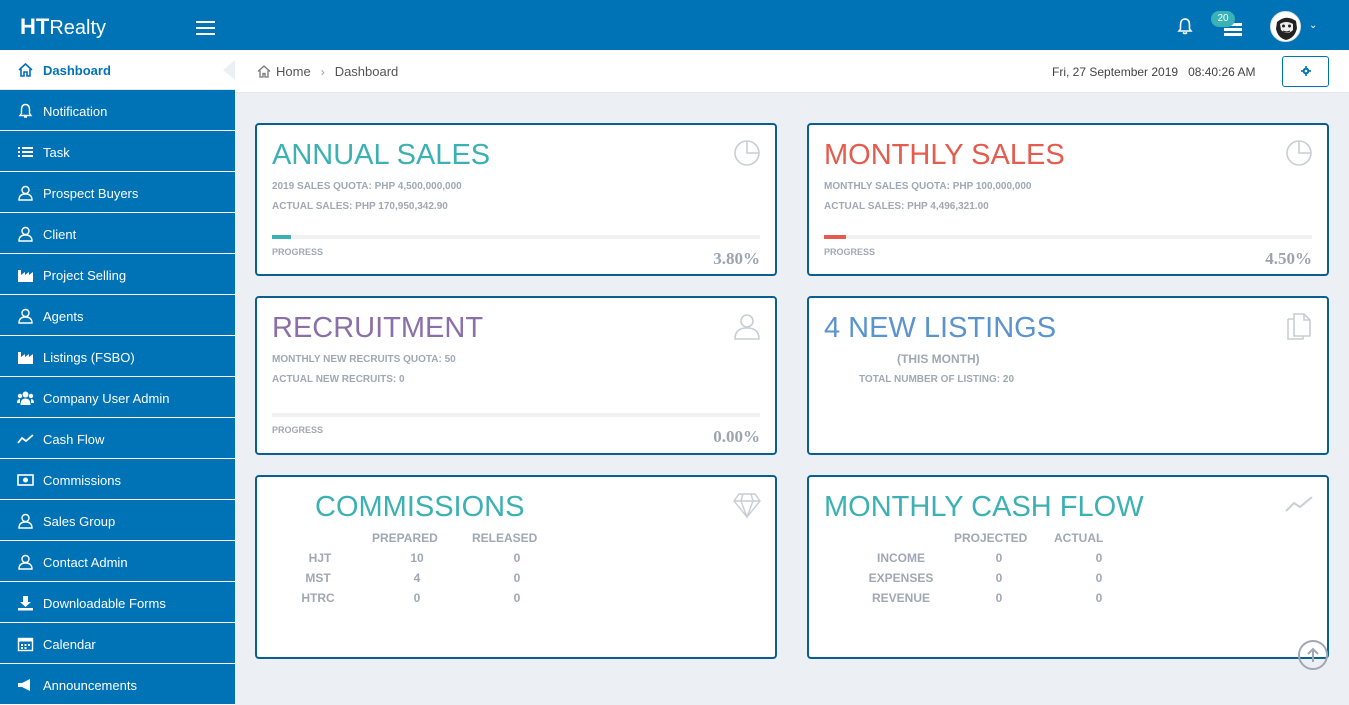 This screenshot has width=1349, height=705. Describe the element at coordinates (901, 578) in the screenshot. I see `row-label: EXPENSES` at that location.